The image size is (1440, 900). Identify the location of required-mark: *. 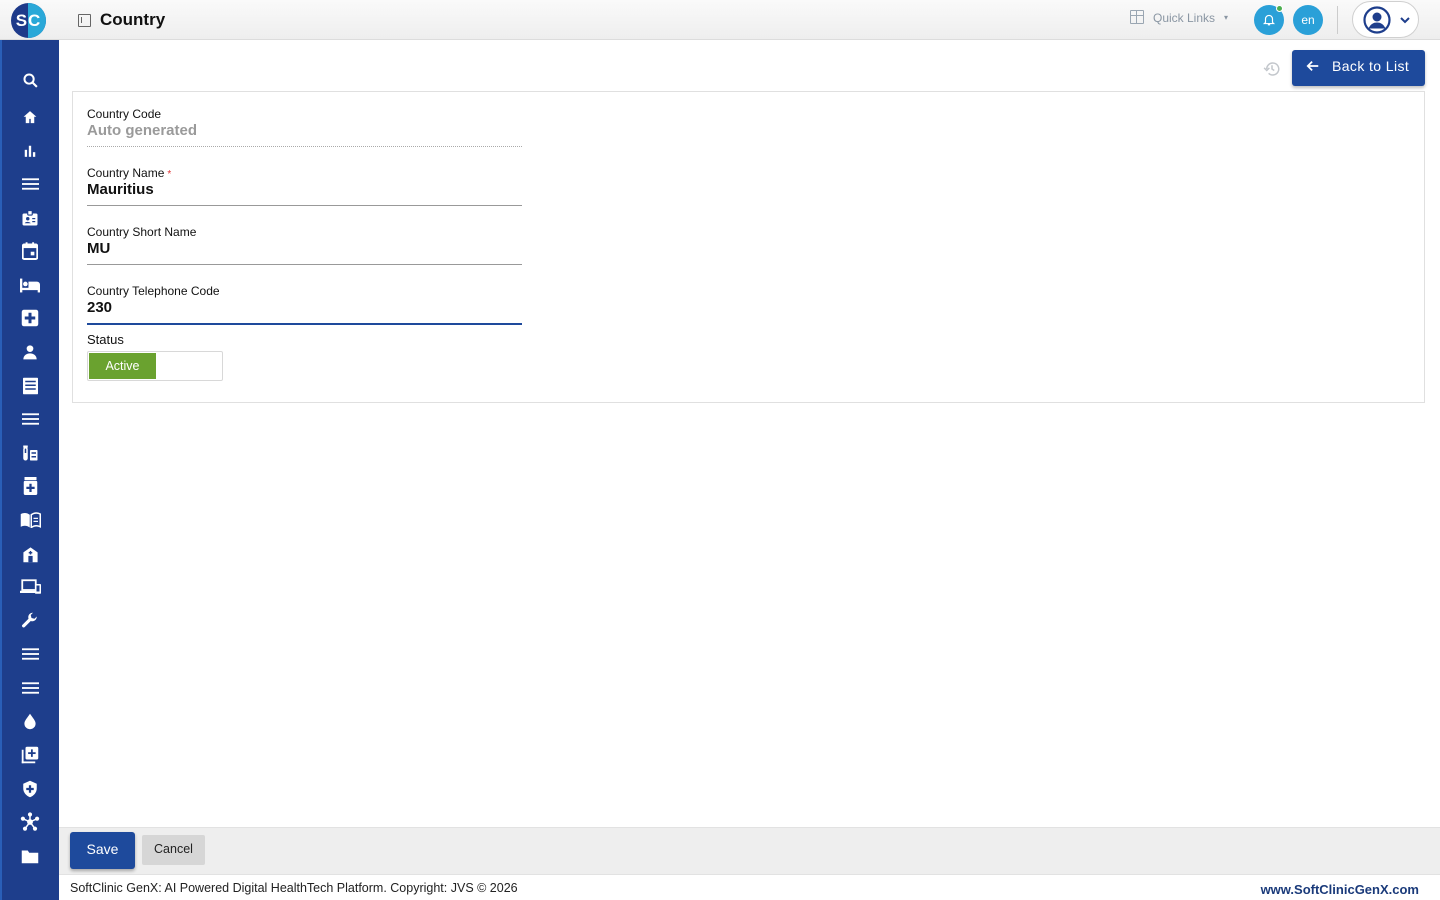
(169, 174).